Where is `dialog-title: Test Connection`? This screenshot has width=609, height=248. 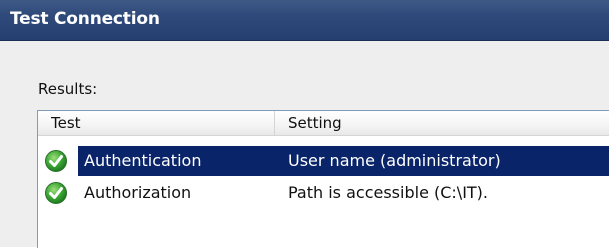
dialog-title: Test Connection is located at coordinates (85, 19).